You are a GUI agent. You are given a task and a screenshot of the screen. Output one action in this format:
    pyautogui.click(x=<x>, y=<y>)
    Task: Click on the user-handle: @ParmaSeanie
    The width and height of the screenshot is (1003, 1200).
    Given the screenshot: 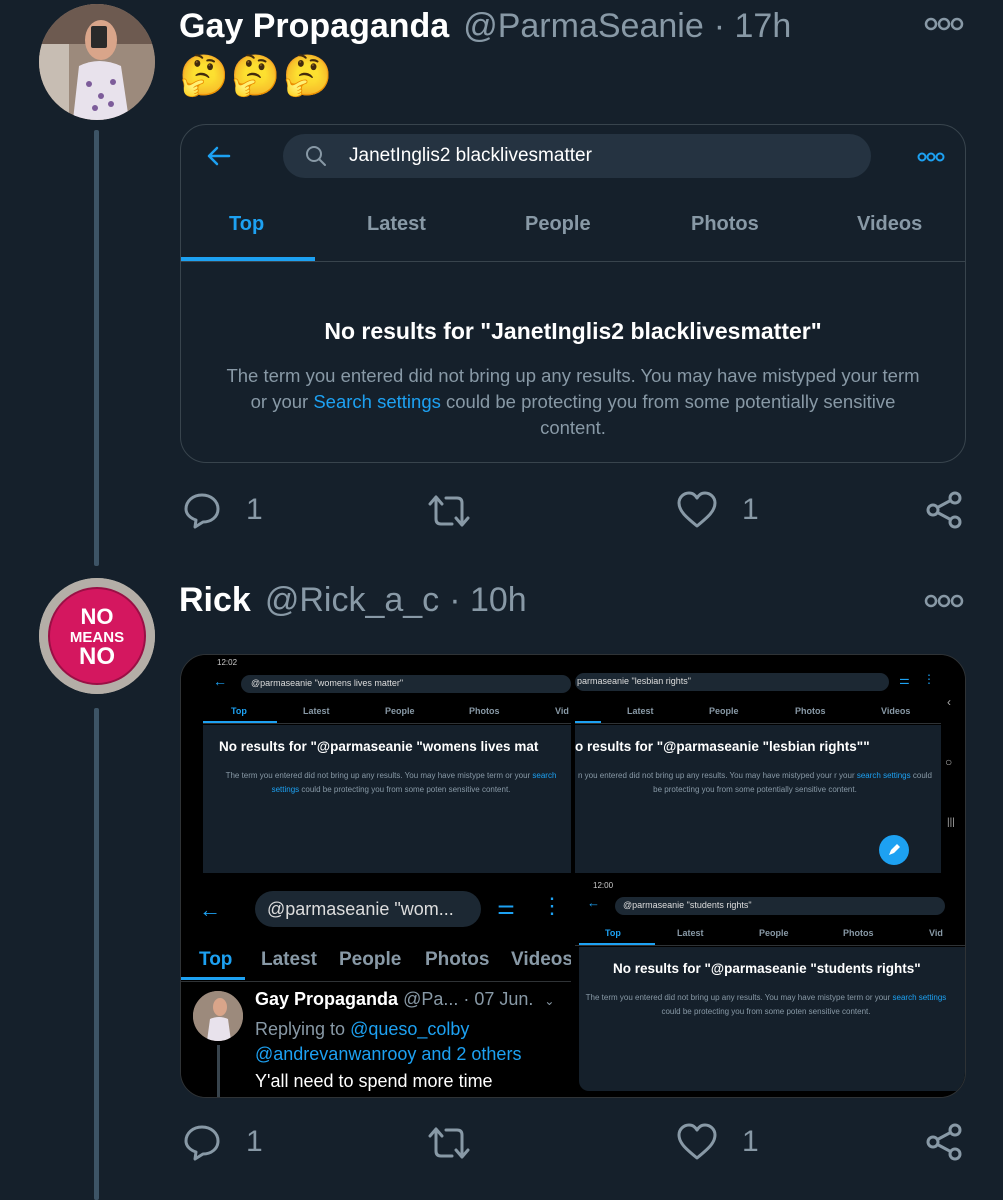 What is the action you would take?
    pyautogui.click(x=583, y=26)
    